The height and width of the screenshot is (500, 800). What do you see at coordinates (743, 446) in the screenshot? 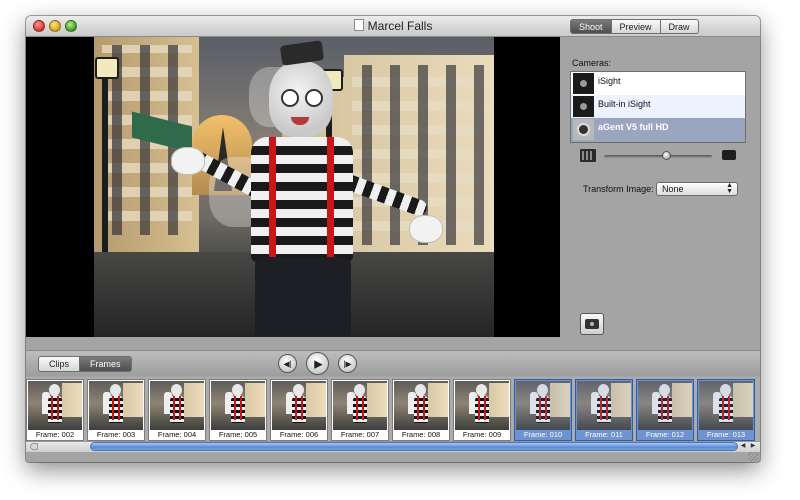
I see `scroll-left-arrow-icon: ◀` at bounding box center [743, 446].